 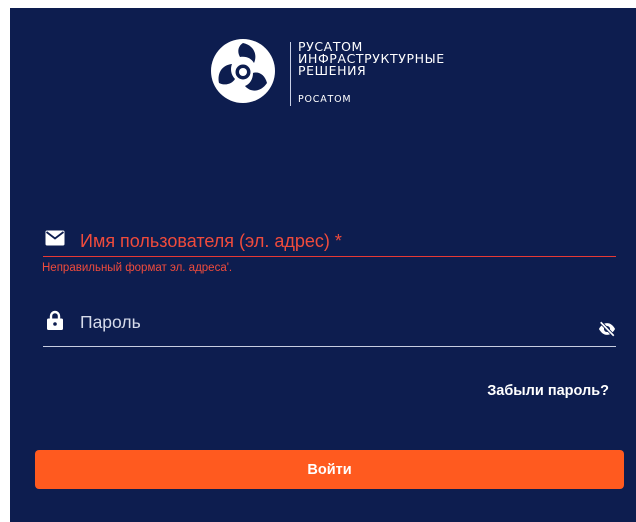 I want to click on envelope-icon, so click(x=55, y=238).